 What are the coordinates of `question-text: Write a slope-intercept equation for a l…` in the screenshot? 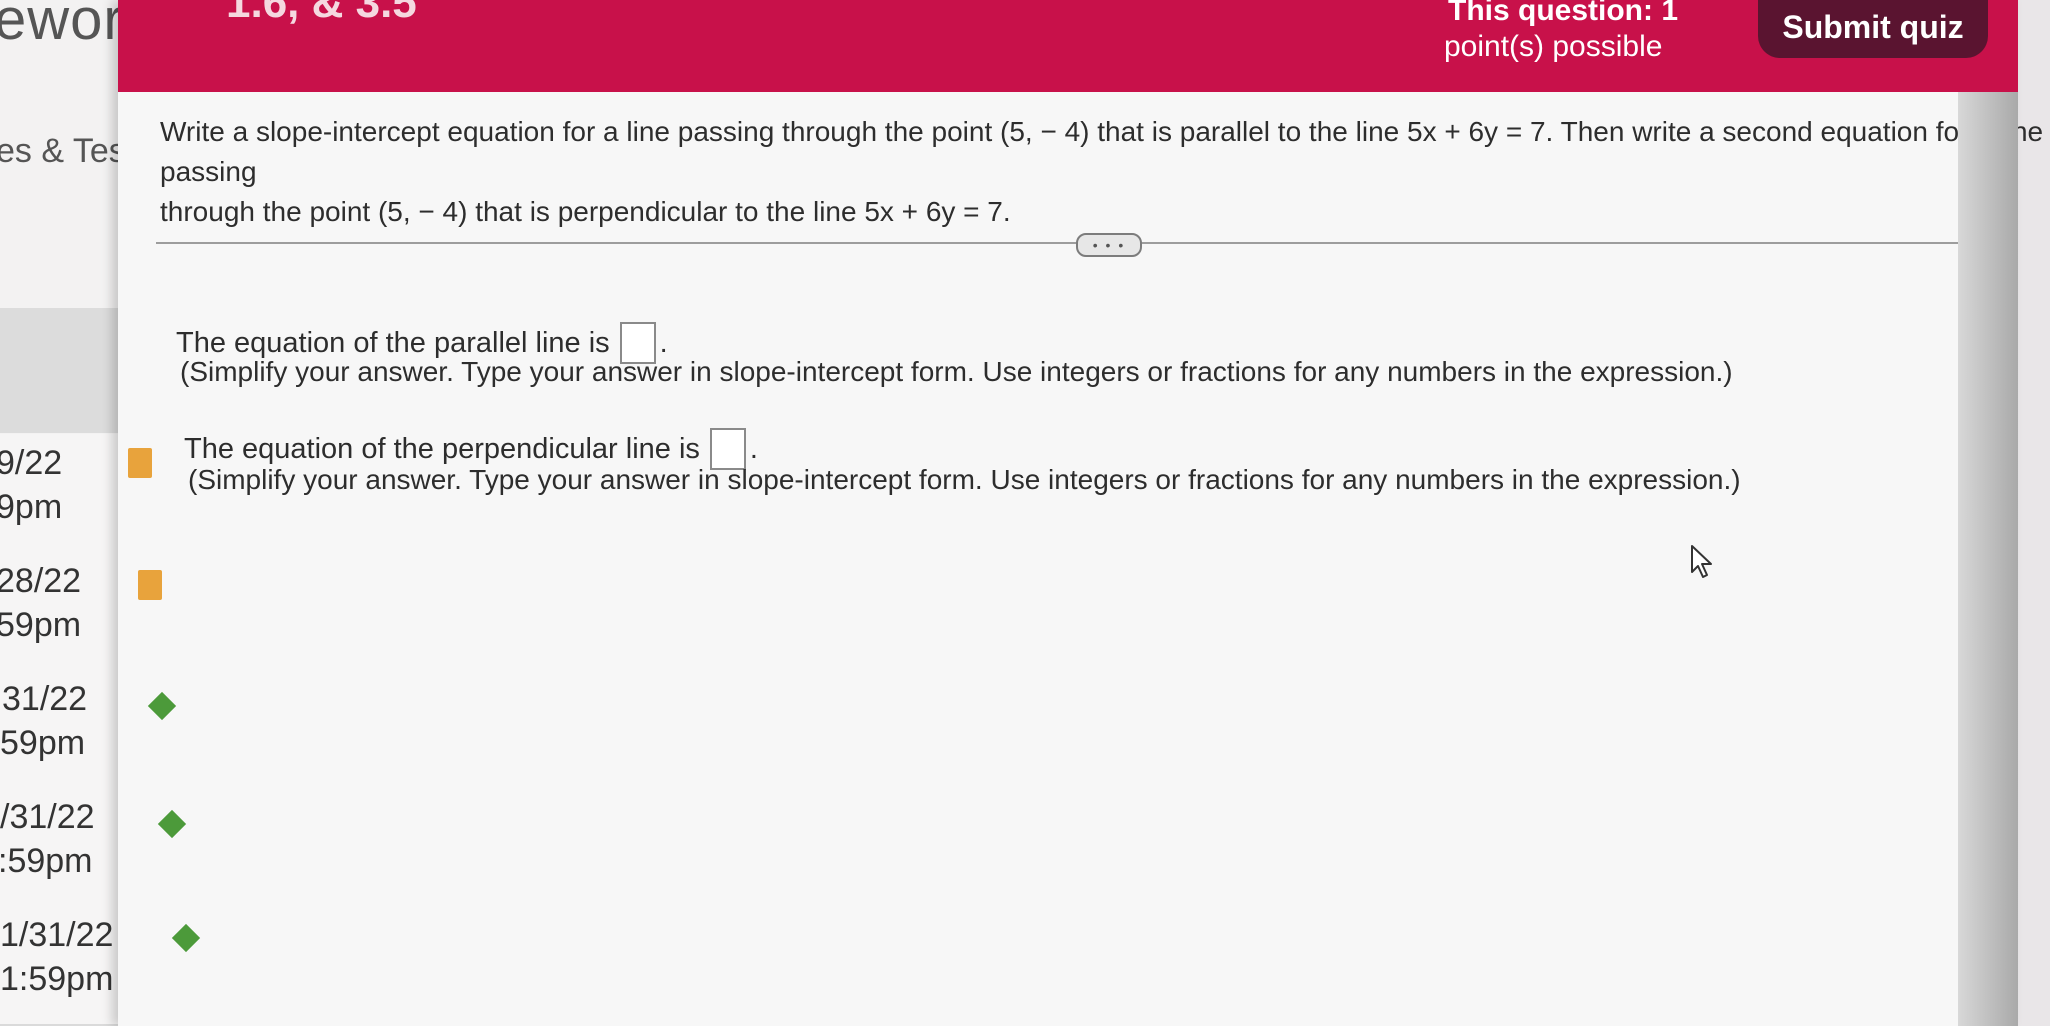 It's located at (1105, 172).